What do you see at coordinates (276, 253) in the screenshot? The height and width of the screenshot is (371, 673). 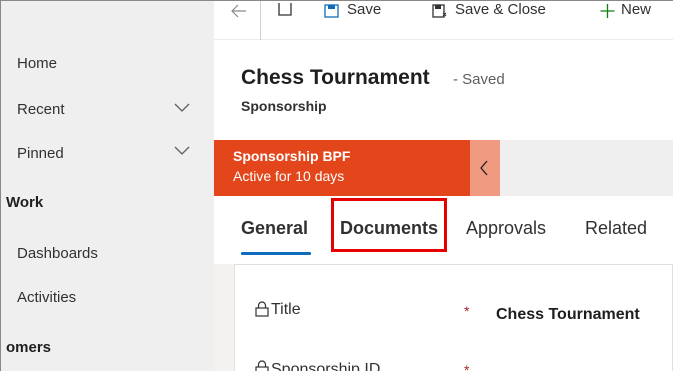 I see `selected-tab-indicator` at bounding box center [276, 253].